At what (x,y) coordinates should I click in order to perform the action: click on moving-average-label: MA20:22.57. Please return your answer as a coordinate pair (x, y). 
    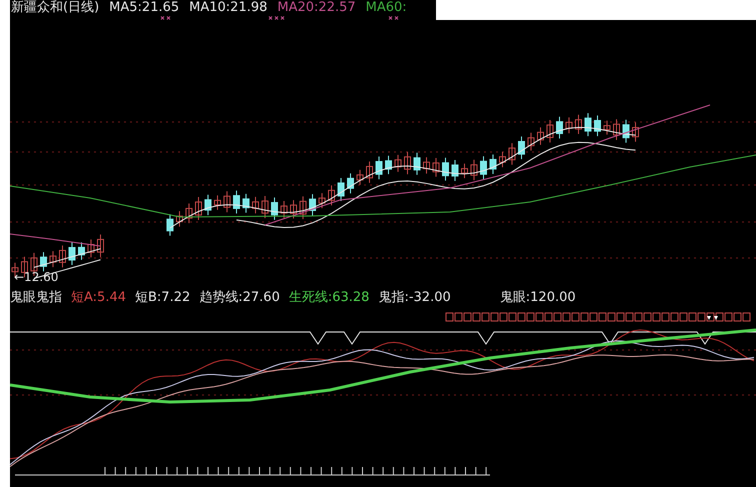
    Looking at the image, I should click on (316, 7).